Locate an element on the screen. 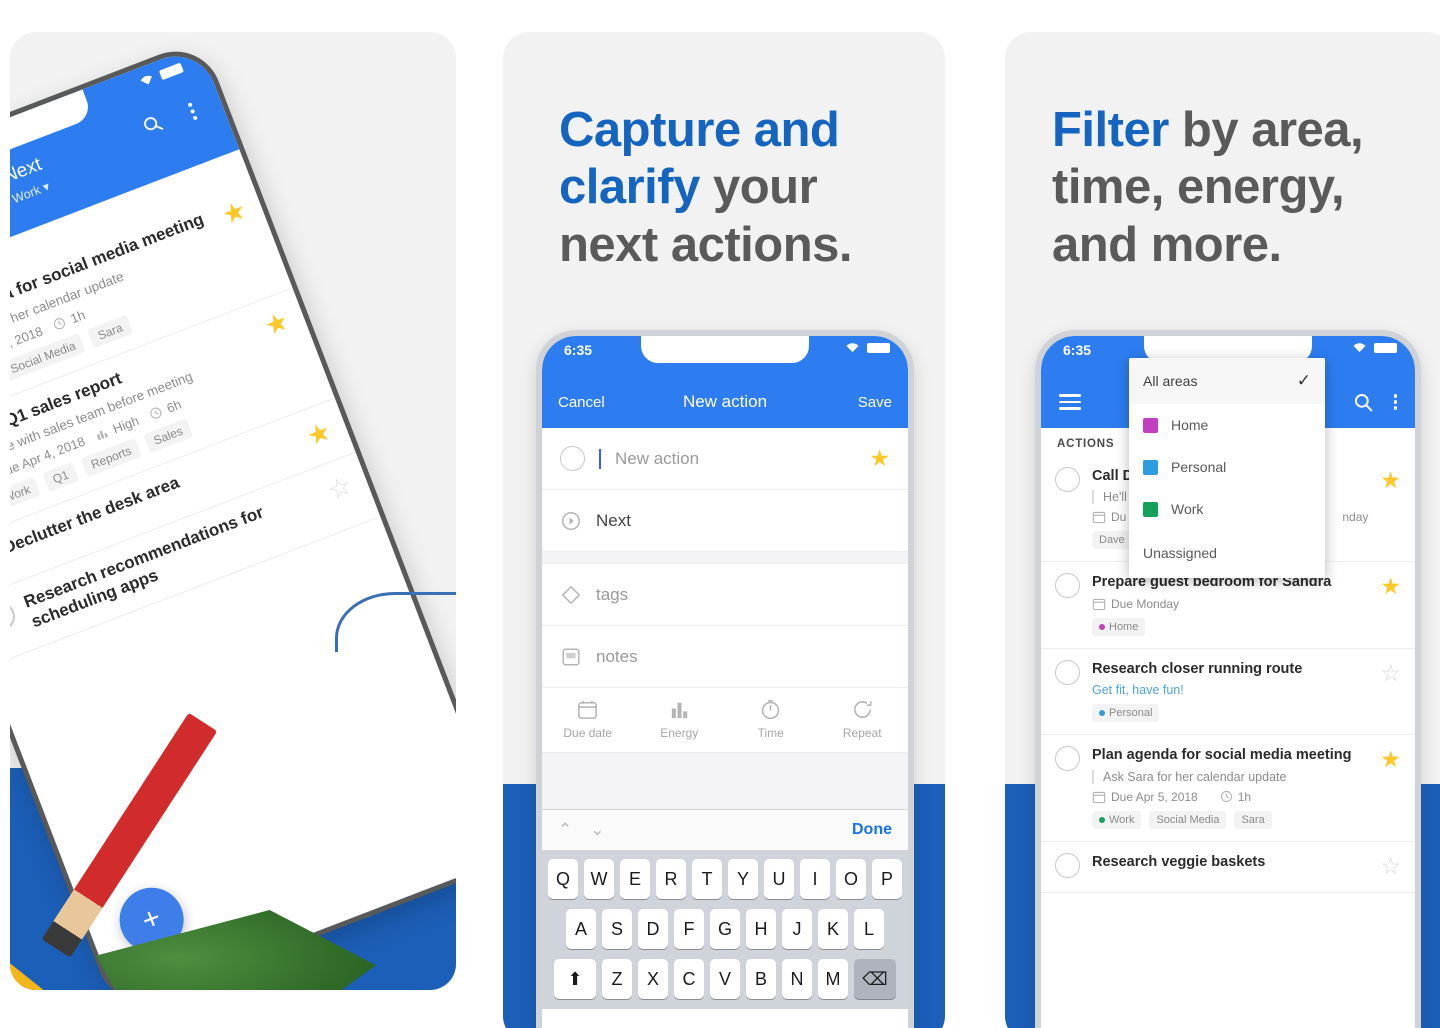 Image resolution: width=1440 pixels, height=1028 pixels. attribute-toolbar: Due date Energy Time Repeat is located at coordinates (725, 720).